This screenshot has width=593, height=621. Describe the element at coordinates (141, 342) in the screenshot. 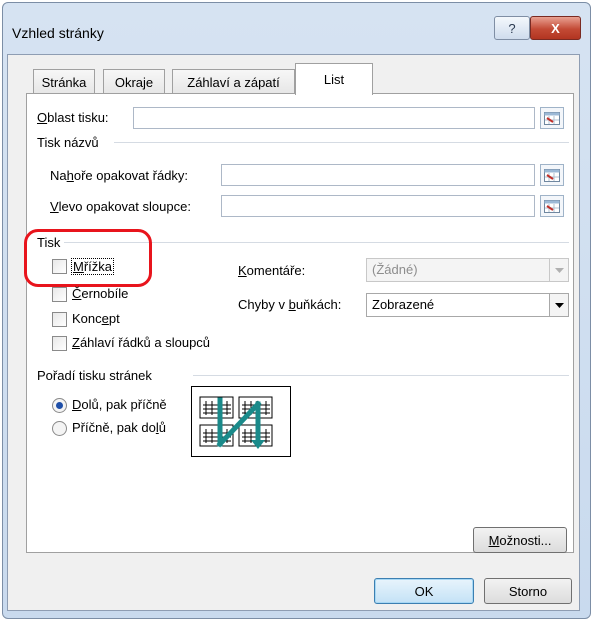

I see `headings-label: Záhlaví řádků a sloupců` at that location.